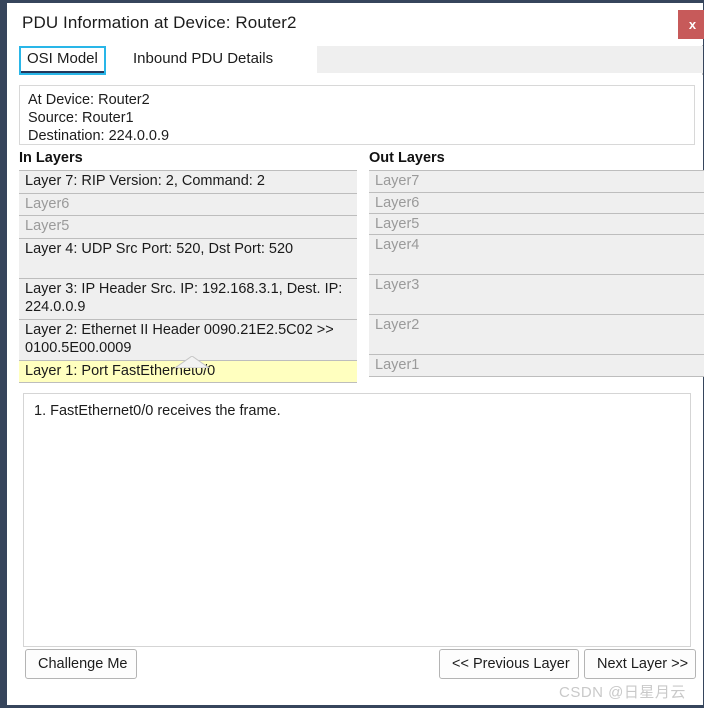 This screenshot has height=708, width=704. What do you see at coordinates (62, 60) in the screenshot?
I see `tab-osi-model: OSI Model` at bounding box center [62, 60].